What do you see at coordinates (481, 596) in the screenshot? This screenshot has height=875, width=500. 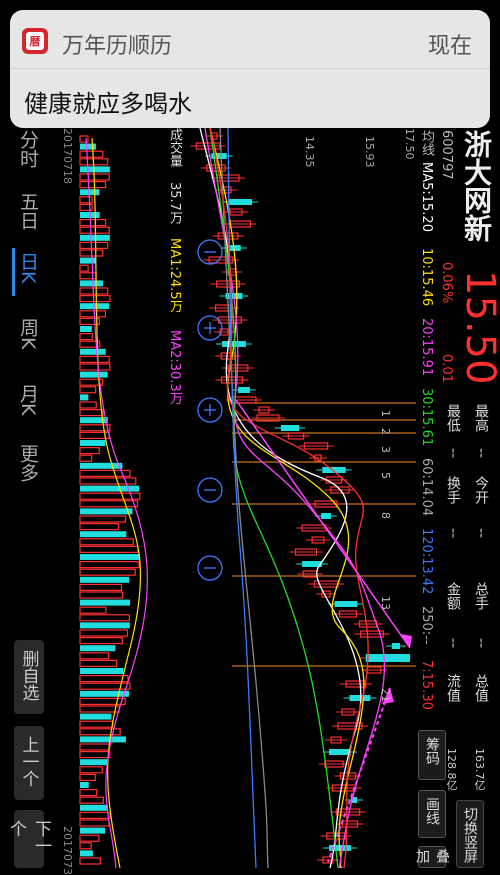 I see `stat-volume-label: 总手` at bounding box center [481, 596].